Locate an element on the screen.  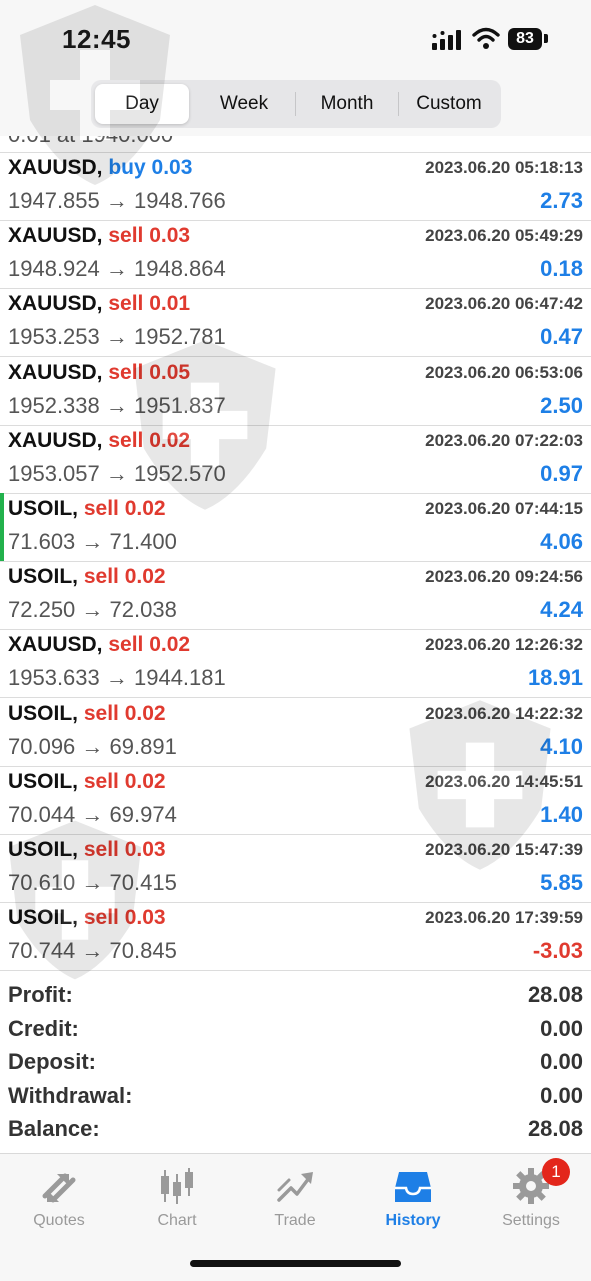
selected-row-marker is located at coordinates (2, 527).